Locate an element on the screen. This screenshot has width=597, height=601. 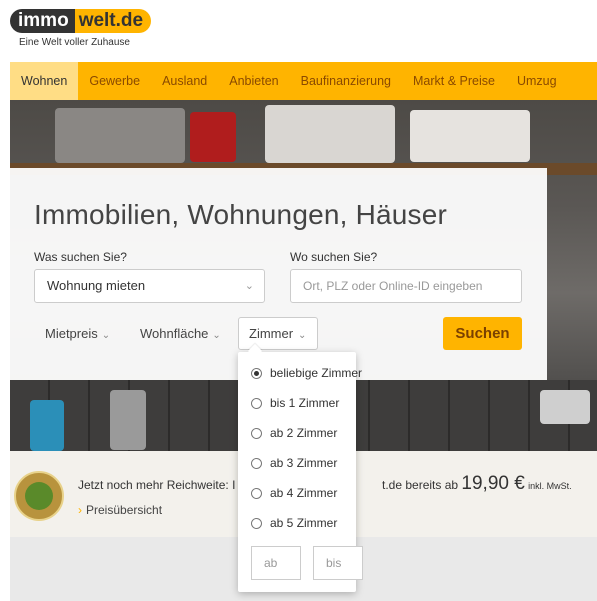
glasses-decoration is located at coordinates (120, 135).